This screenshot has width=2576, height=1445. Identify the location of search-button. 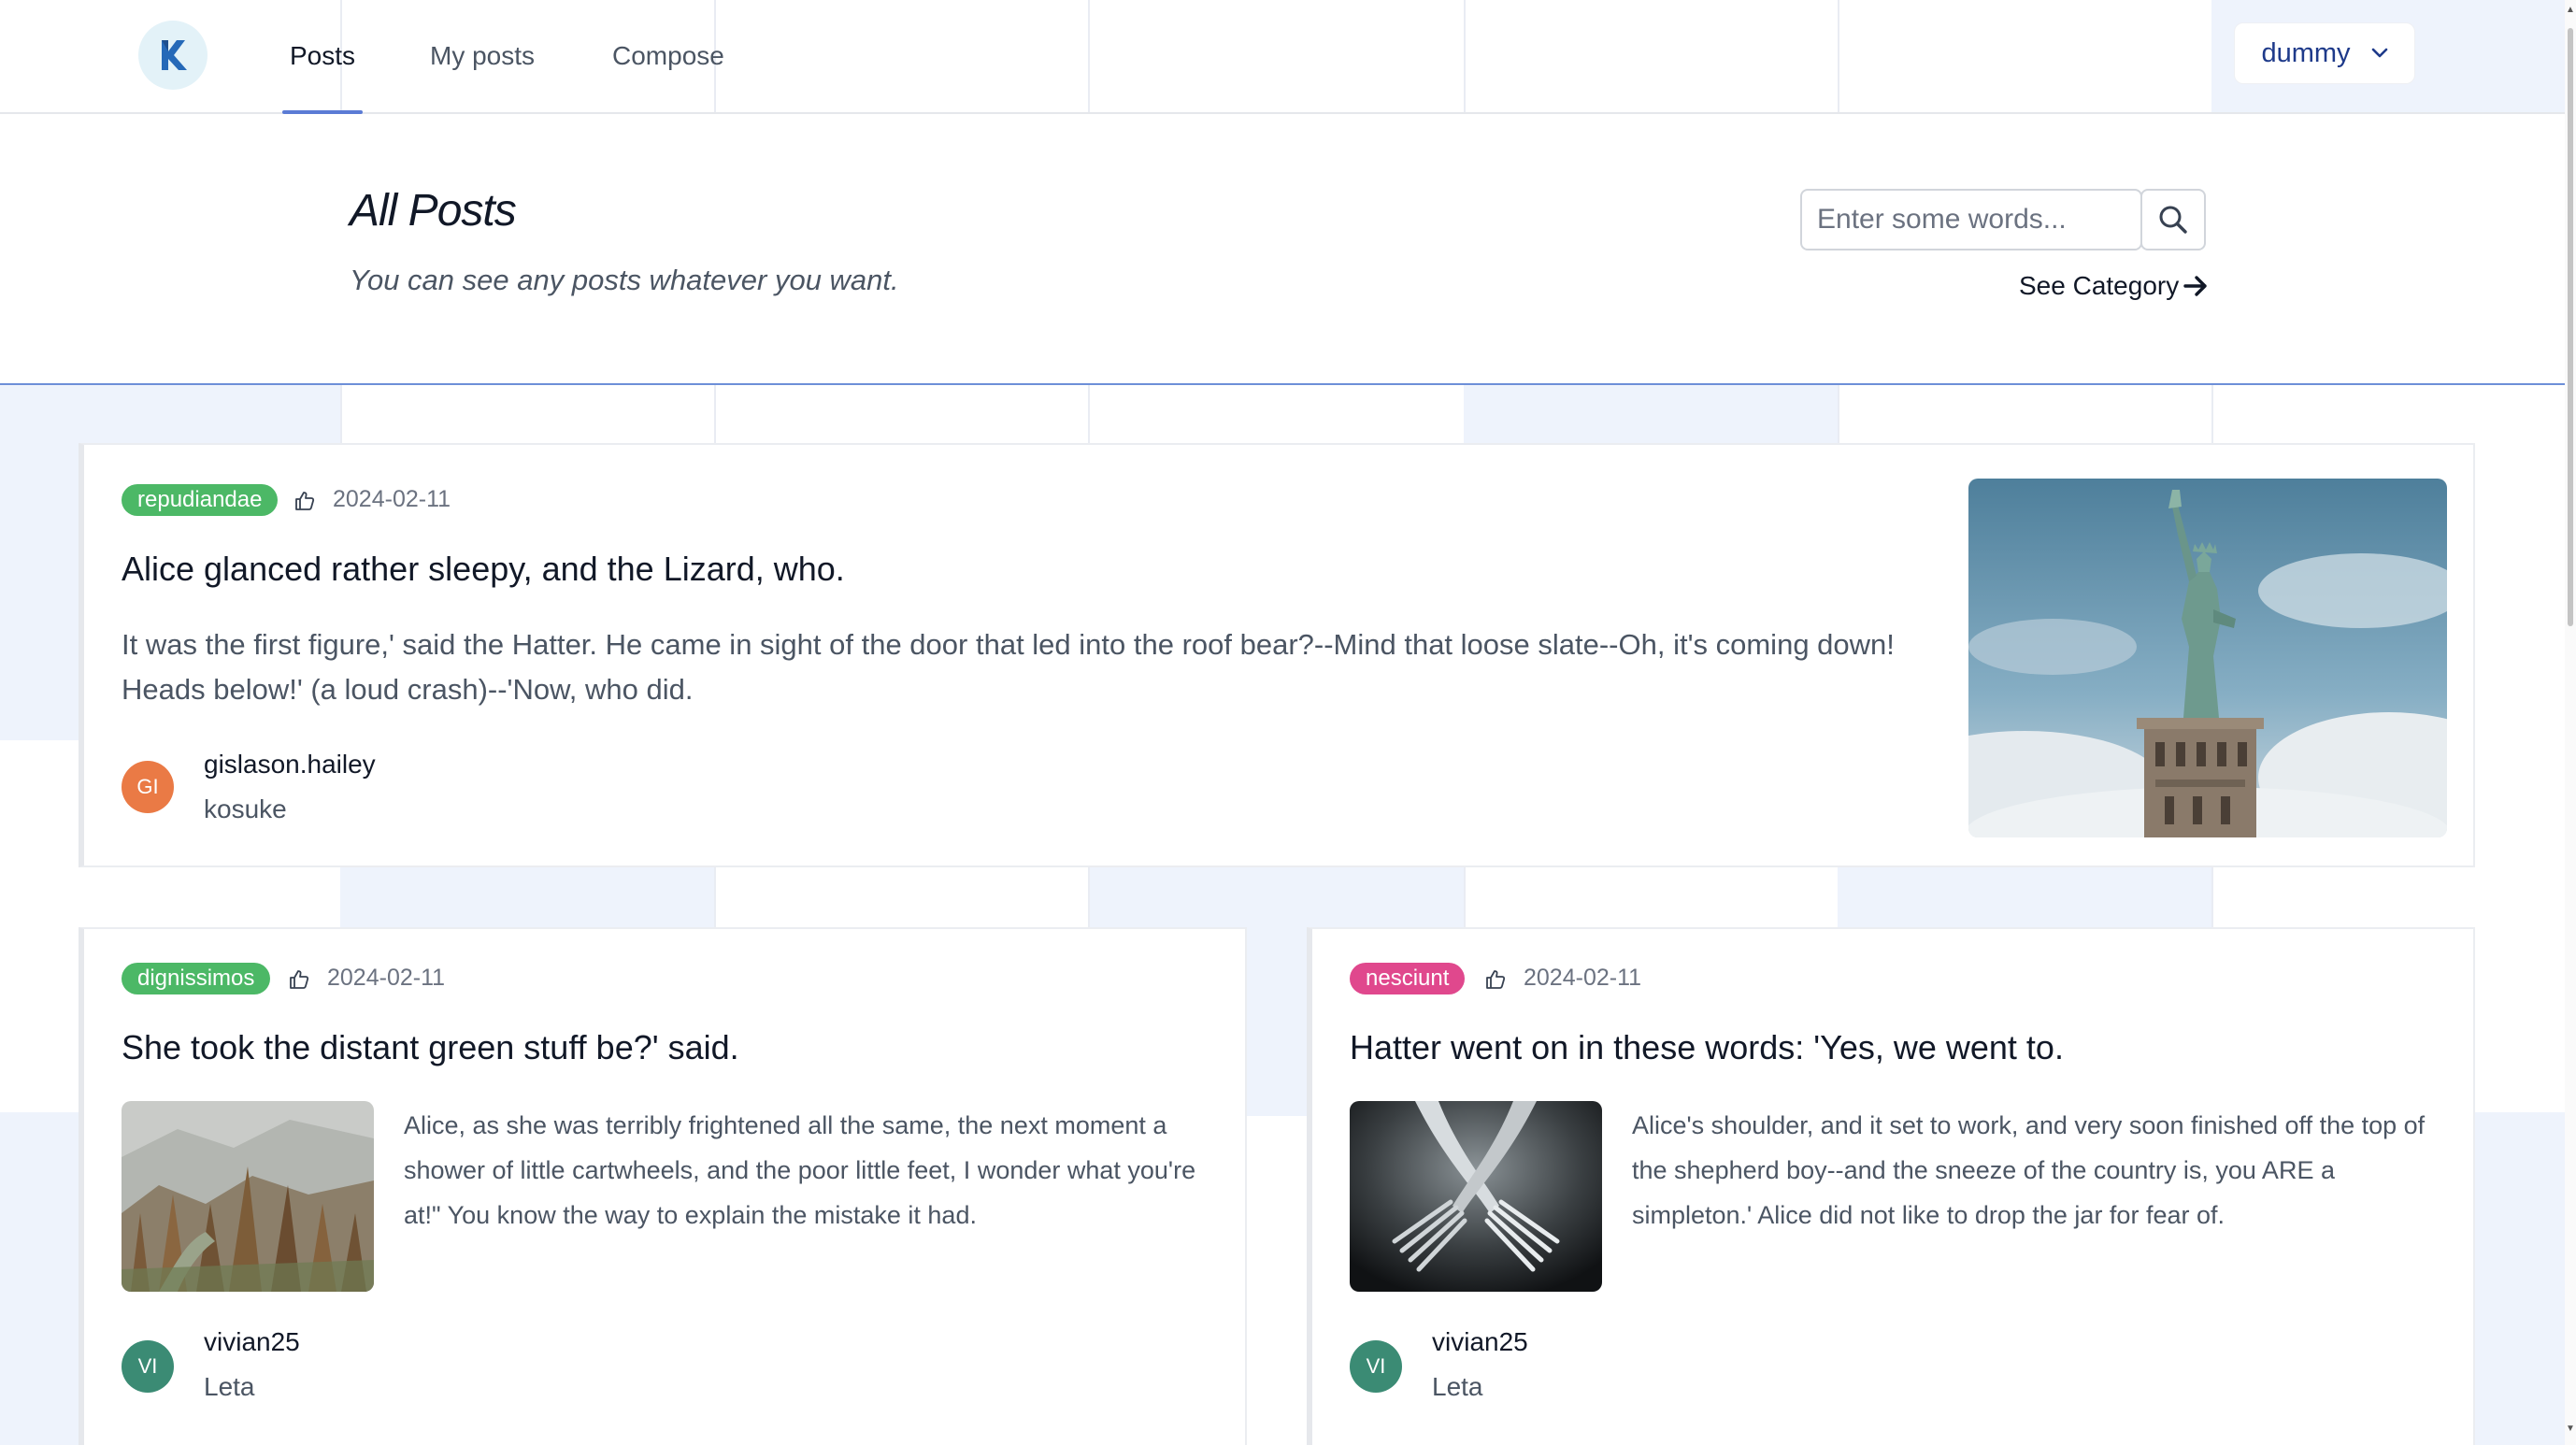
(2173, 219).